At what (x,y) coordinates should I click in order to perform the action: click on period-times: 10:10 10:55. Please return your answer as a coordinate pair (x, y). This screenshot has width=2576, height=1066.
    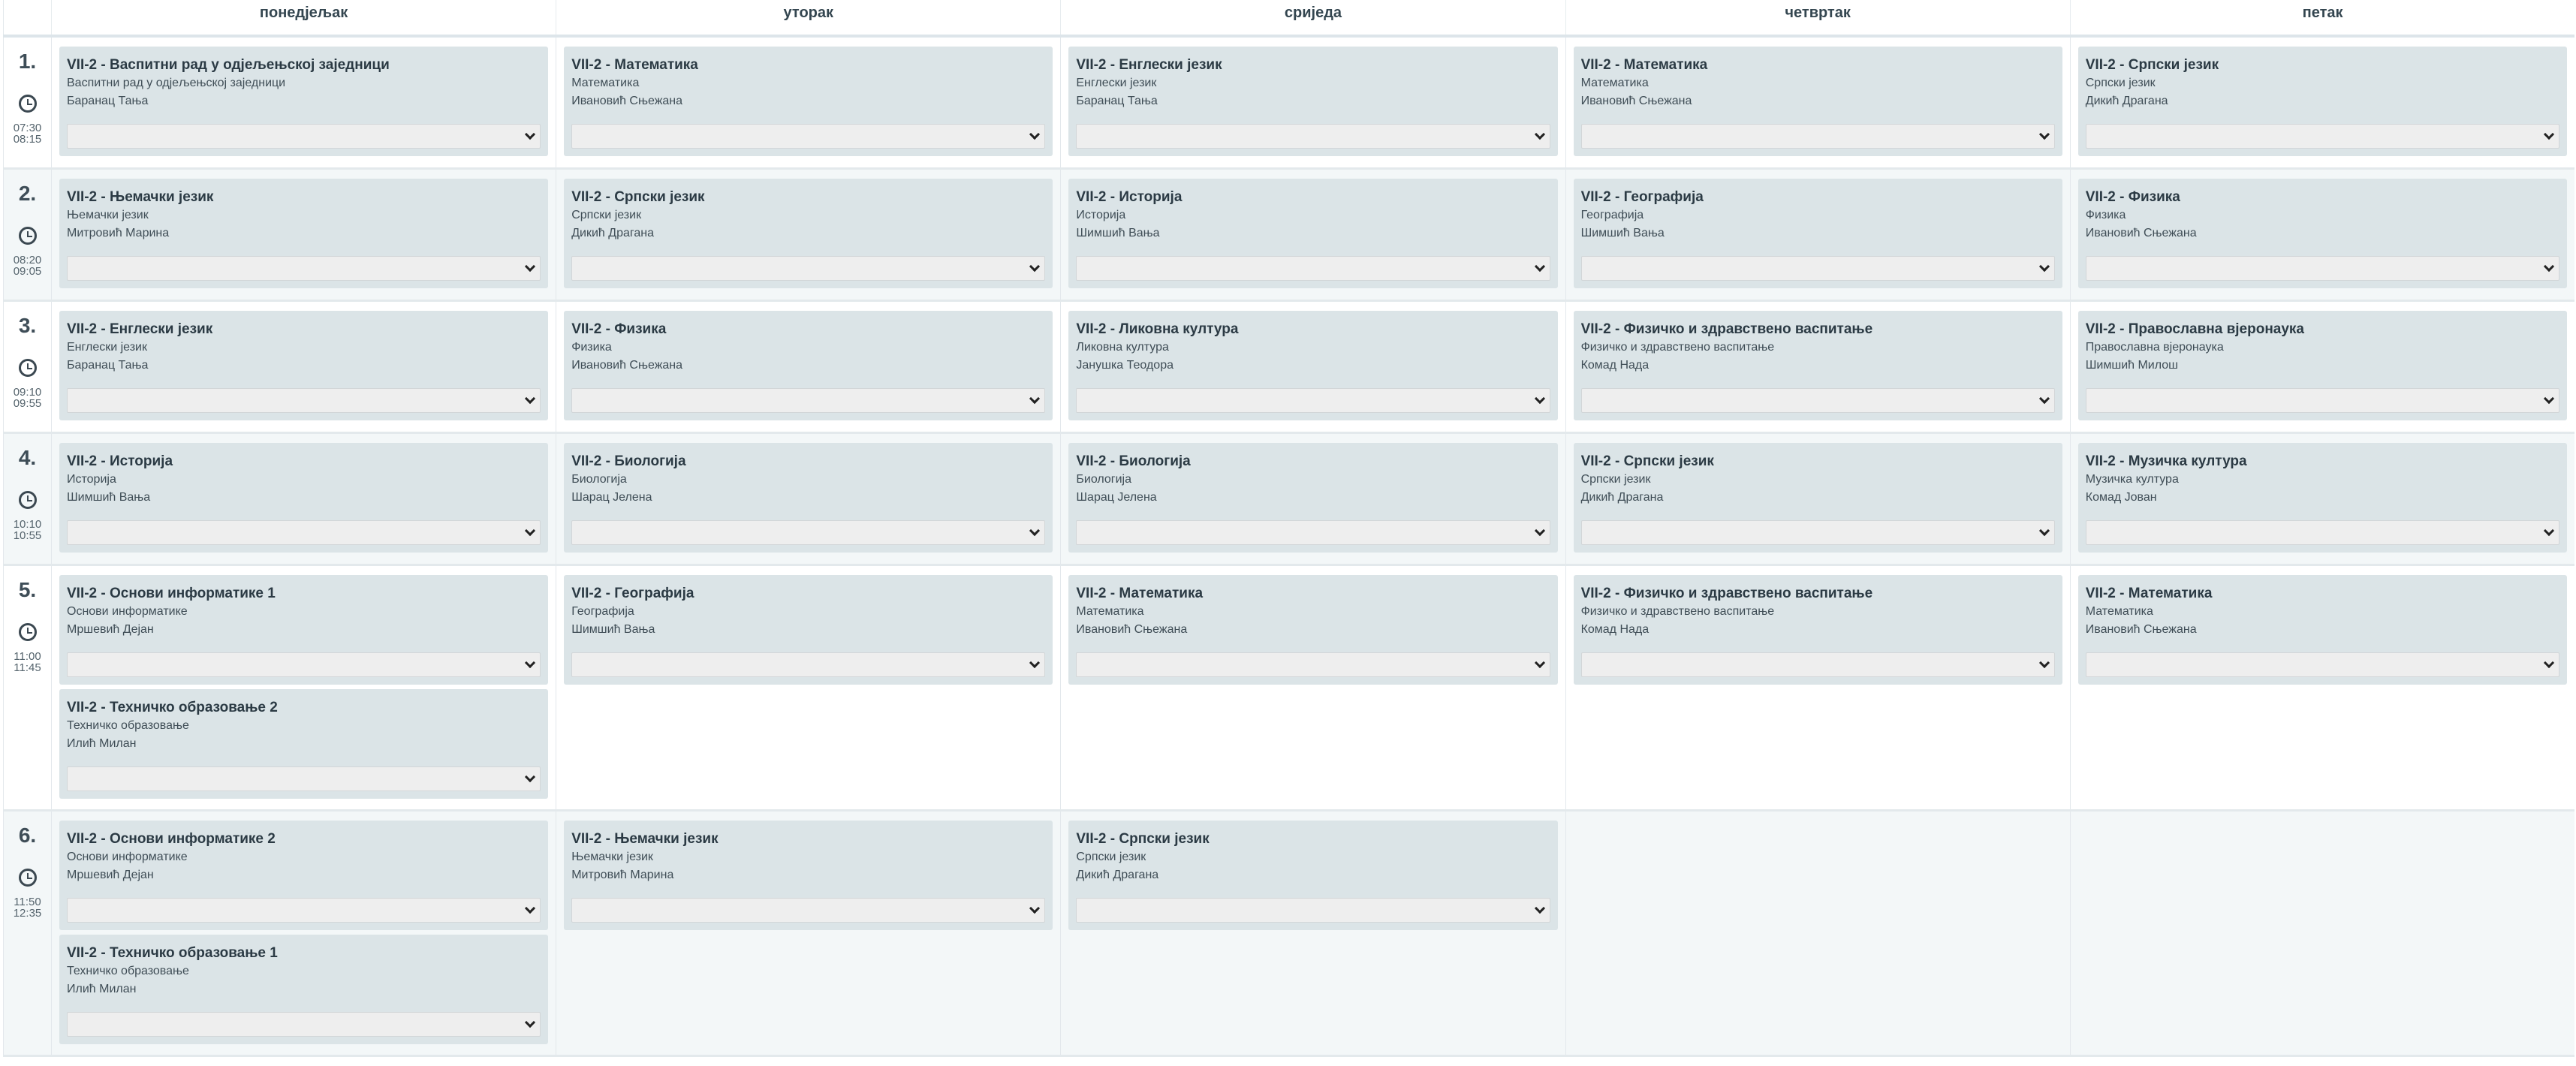
    Looking at the image, I should click on (27, 530).